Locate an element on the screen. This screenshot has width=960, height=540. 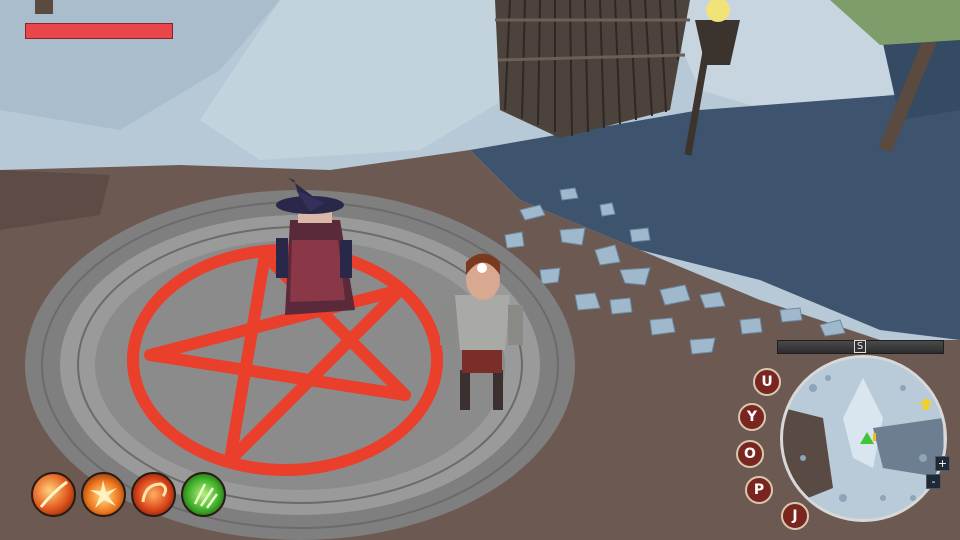
quest-marker-icon is located at coordinates (874, 437).